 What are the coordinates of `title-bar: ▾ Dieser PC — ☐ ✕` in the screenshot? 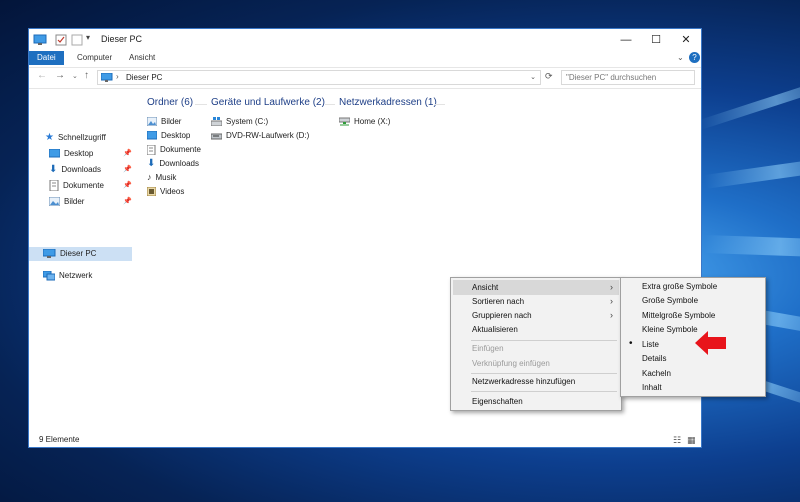 It's located at (365, 40).